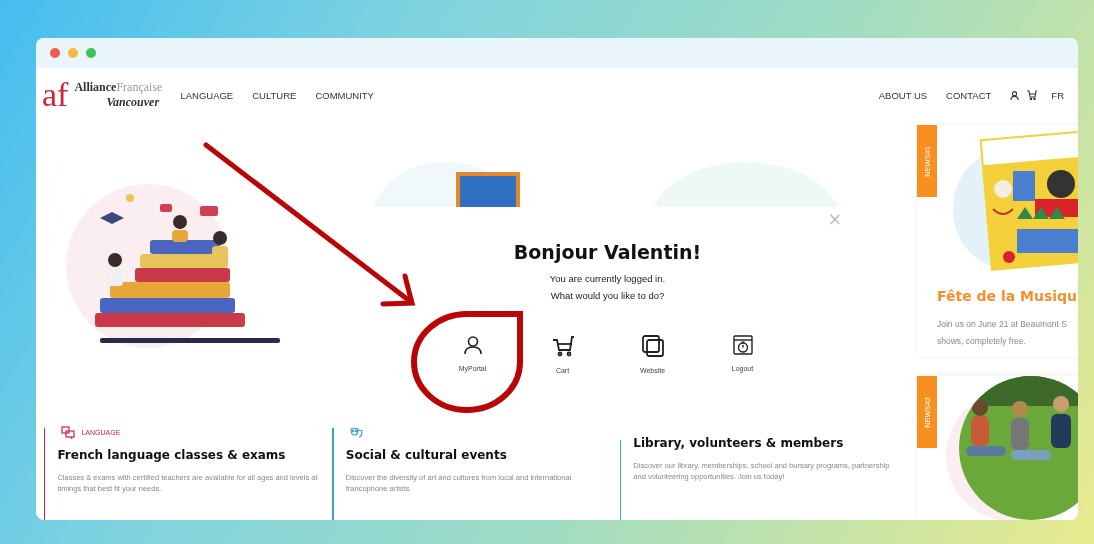 This screenshot has width=1094, height=544. I want to click on speech-bubbles-icon, so click(68, 432).